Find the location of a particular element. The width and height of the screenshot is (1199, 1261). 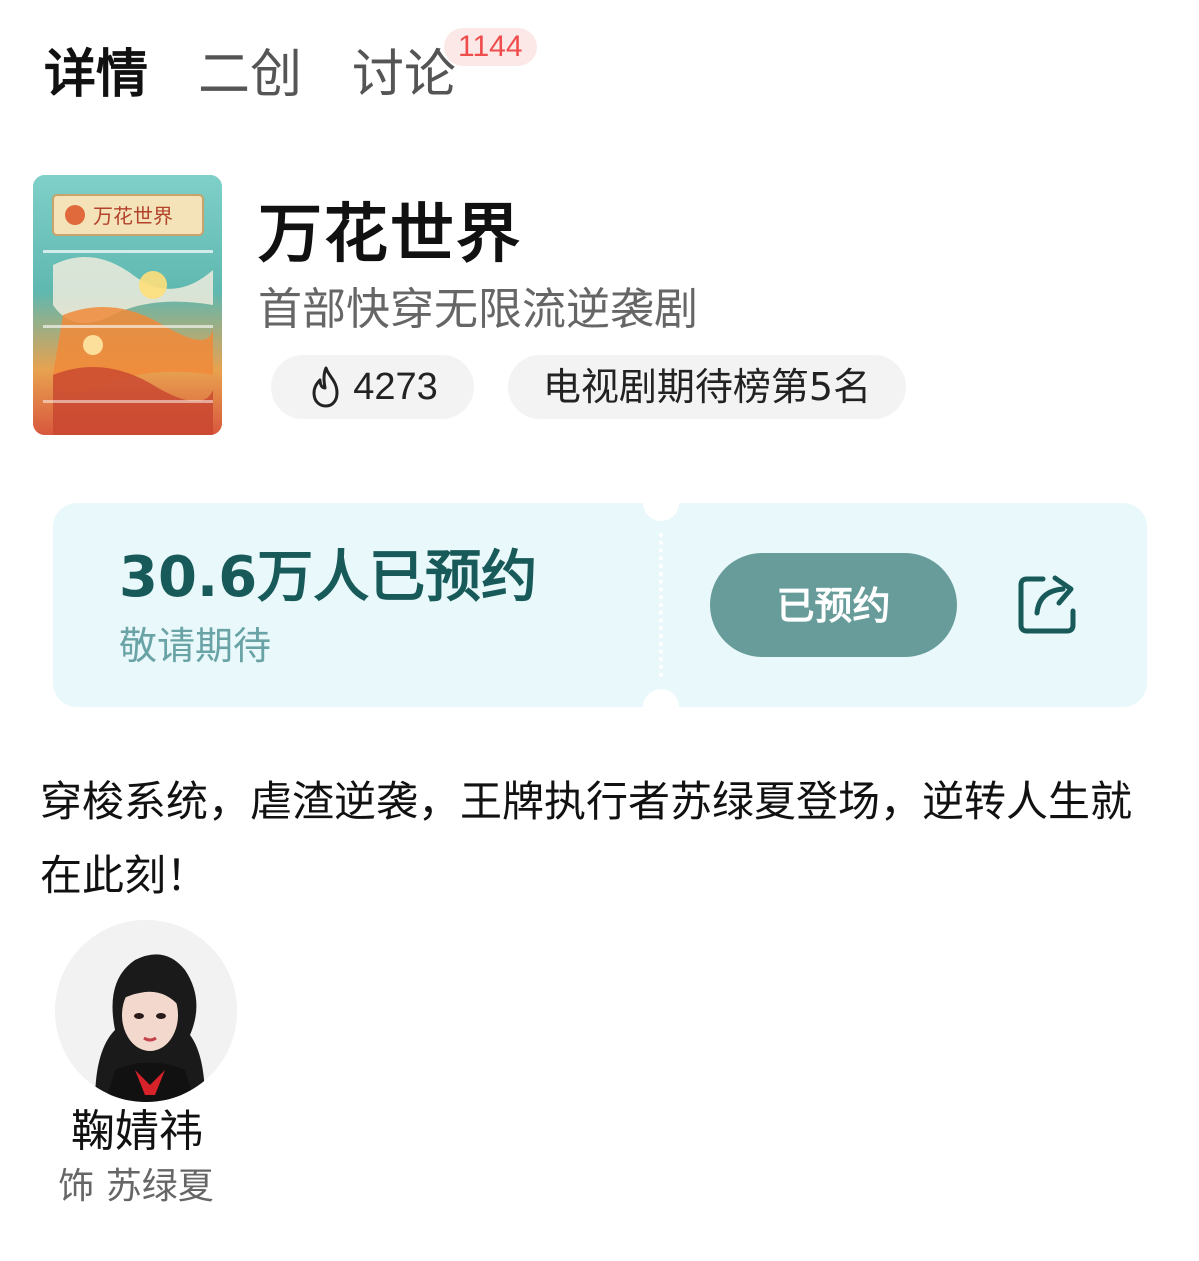

flame-icon is located at coordinates (325, 387).